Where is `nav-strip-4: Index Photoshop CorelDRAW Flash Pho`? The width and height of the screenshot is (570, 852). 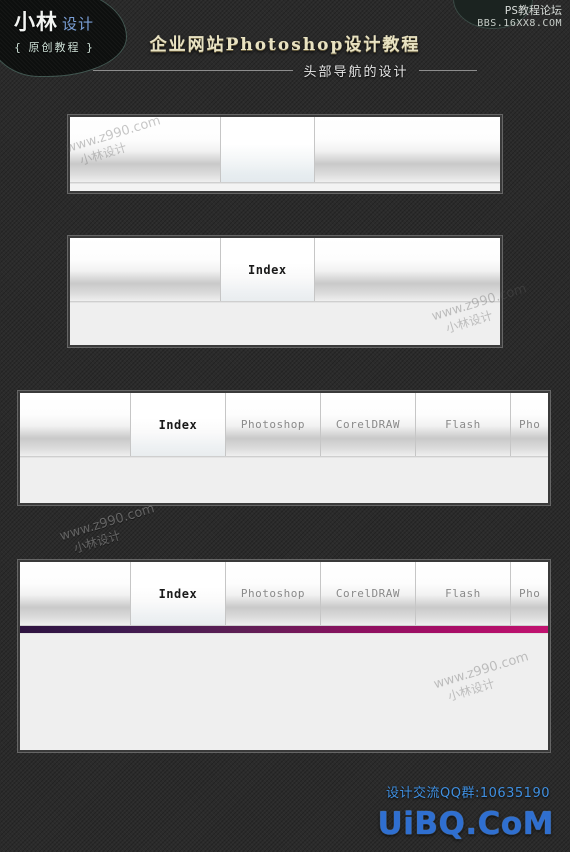
nav-strip-4: Index Photoshop CorelDRAW Flash Pho is located at coordinates (284, 594).